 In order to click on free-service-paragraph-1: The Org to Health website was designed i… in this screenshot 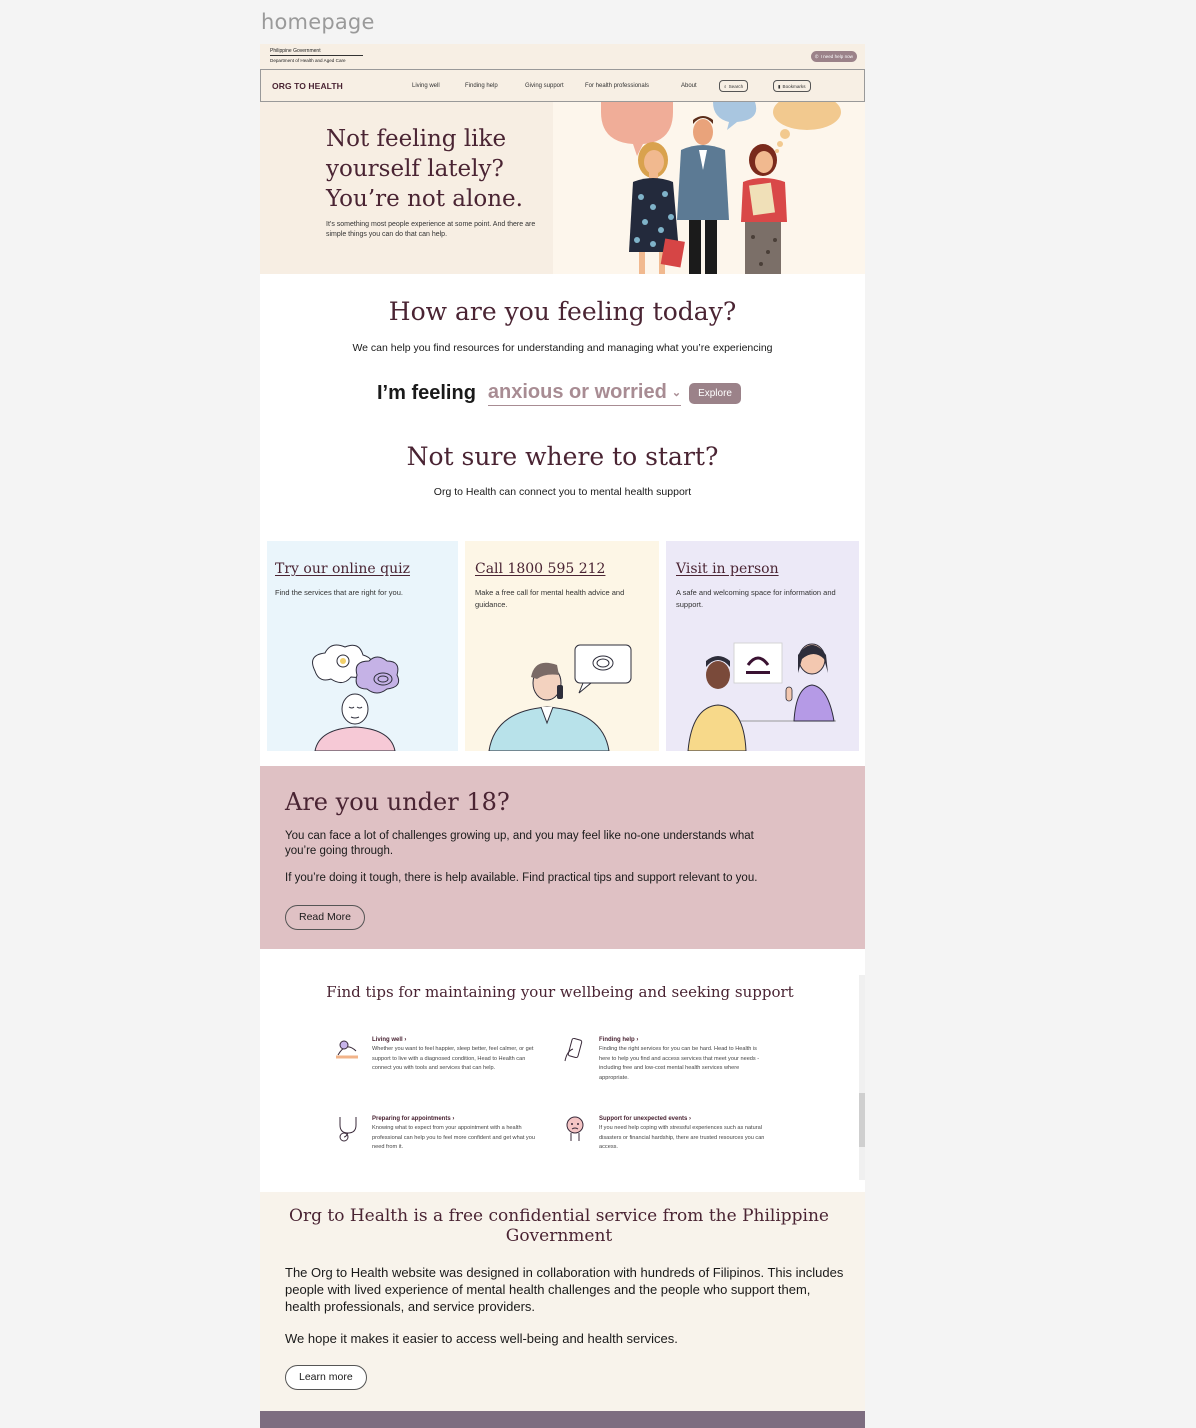, I will do `click(564, 1289)`.